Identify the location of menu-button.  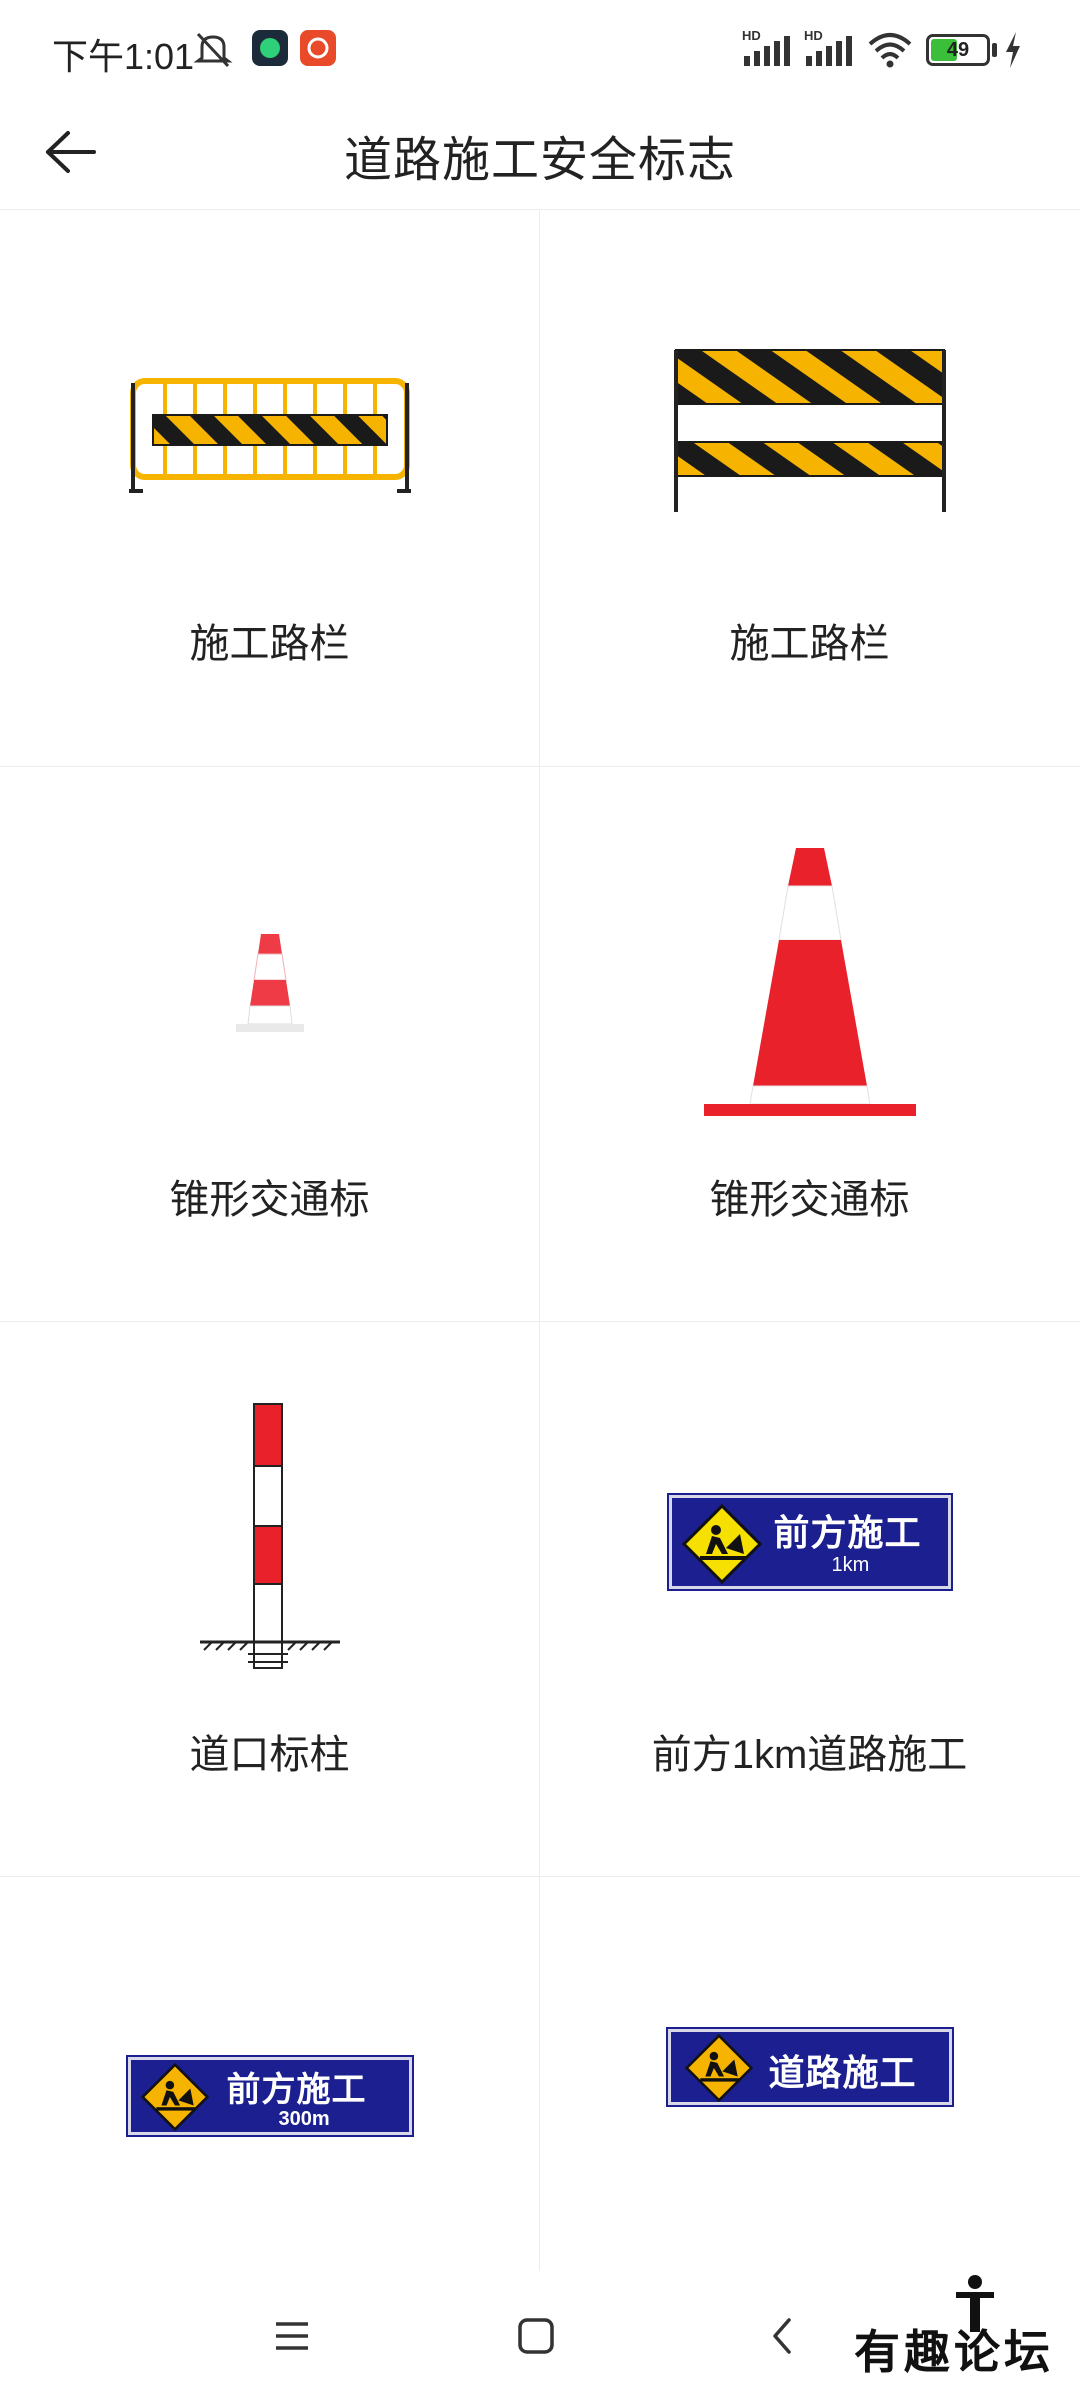
(292, 2336).